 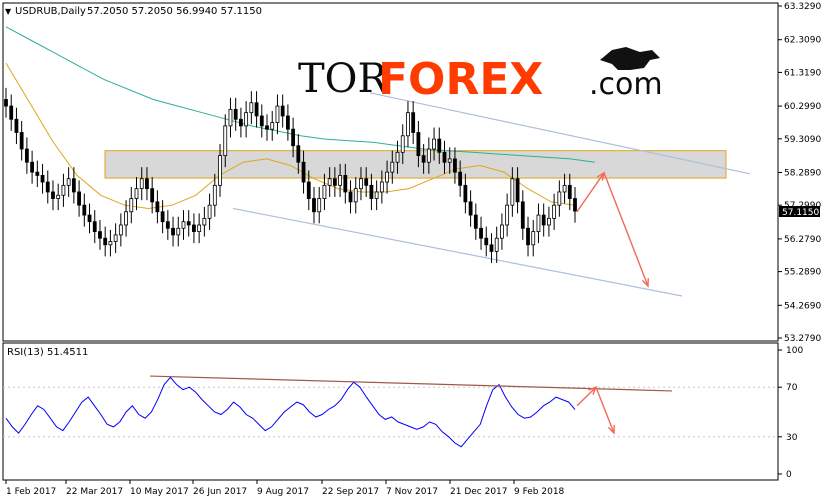 What do you see at coordinates (415, 164) in the screenshot?
I see `resistance-zone` at bounding box center [415, 164].